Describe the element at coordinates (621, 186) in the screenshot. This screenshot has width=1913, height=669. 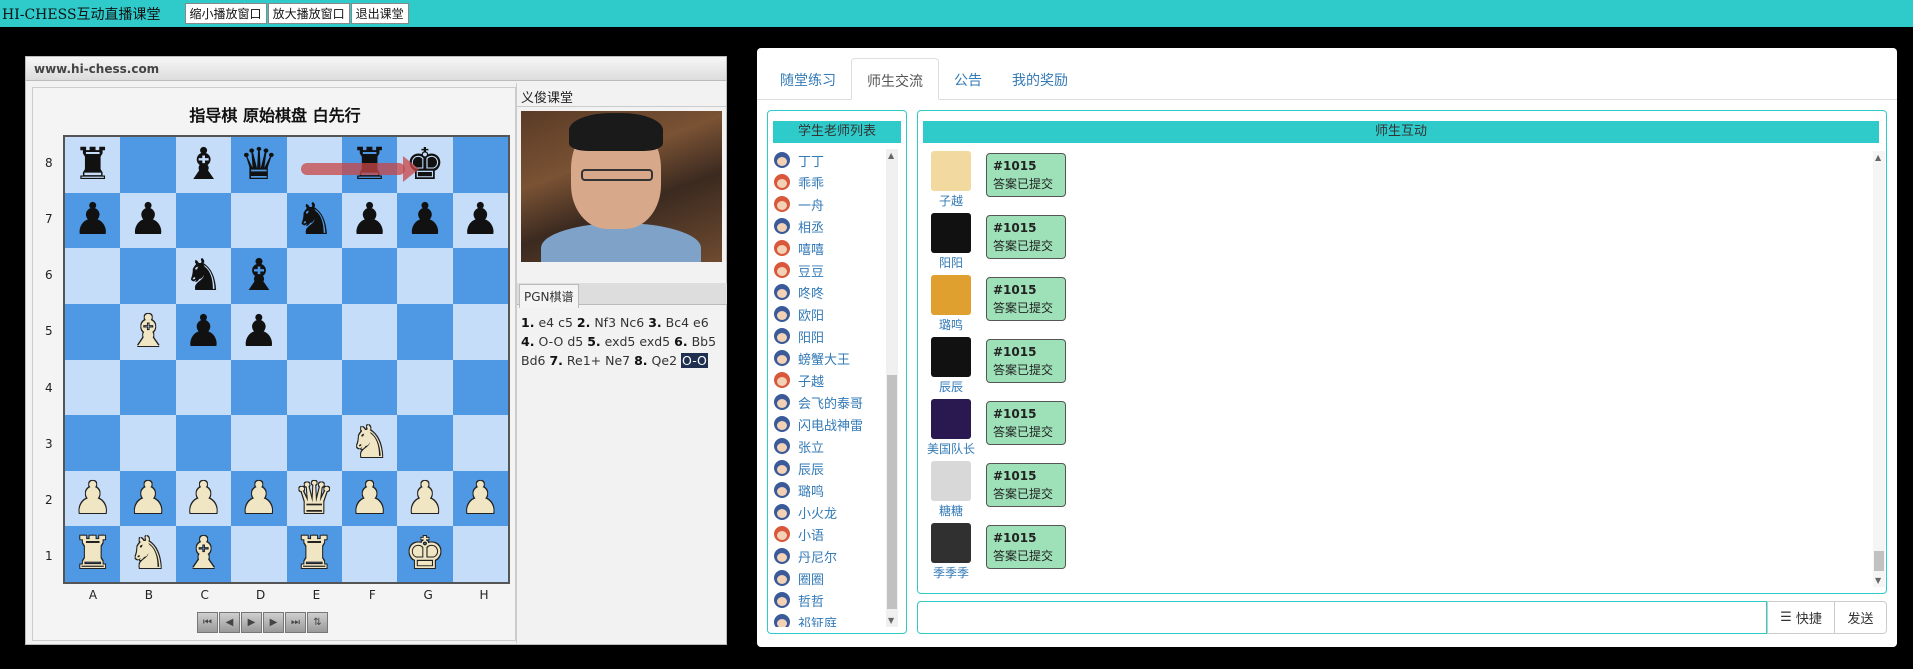
I see `teacher-video` at that location.